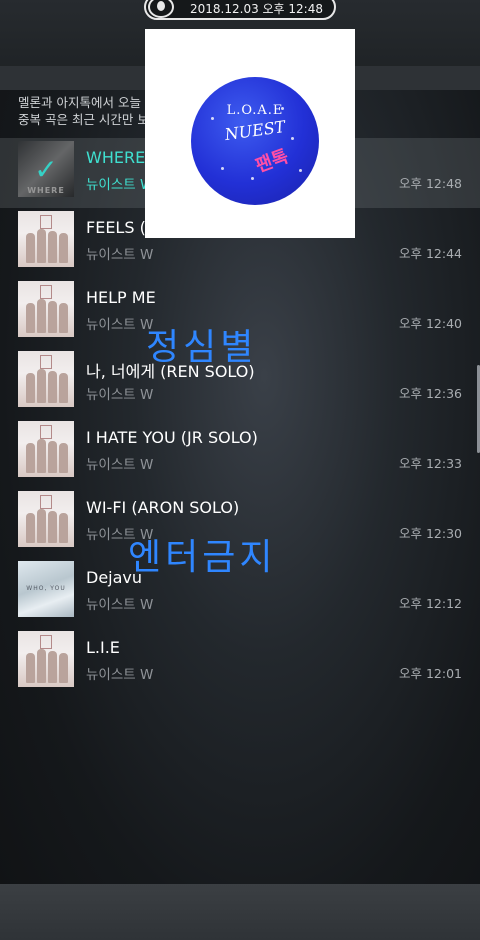 This screenshot has width=480, height=940. What do you see at coordinates (430, 463) in the screenshot?
I see `track-time: 오후 12:33` at bounding box center [430, 463].